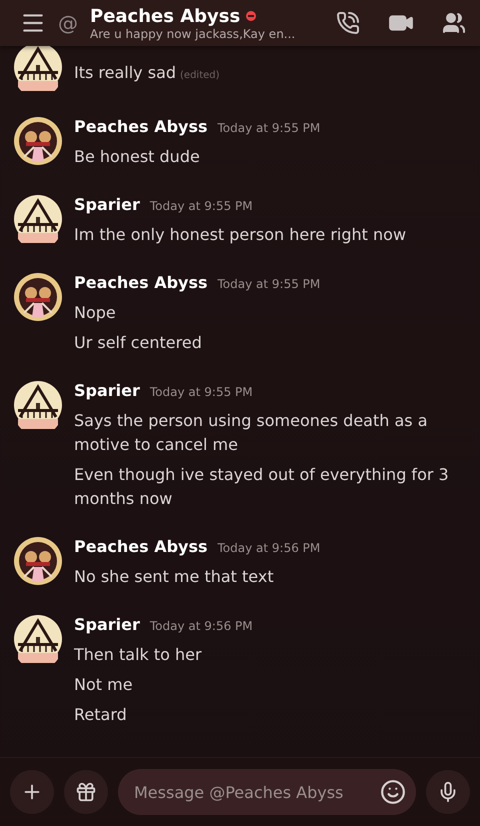 Image resolution: width=480 pixels, height=826 pixels. Describe the element at coordinates (393, 792) in the screenshot. I see `emoji-icon` at that location.